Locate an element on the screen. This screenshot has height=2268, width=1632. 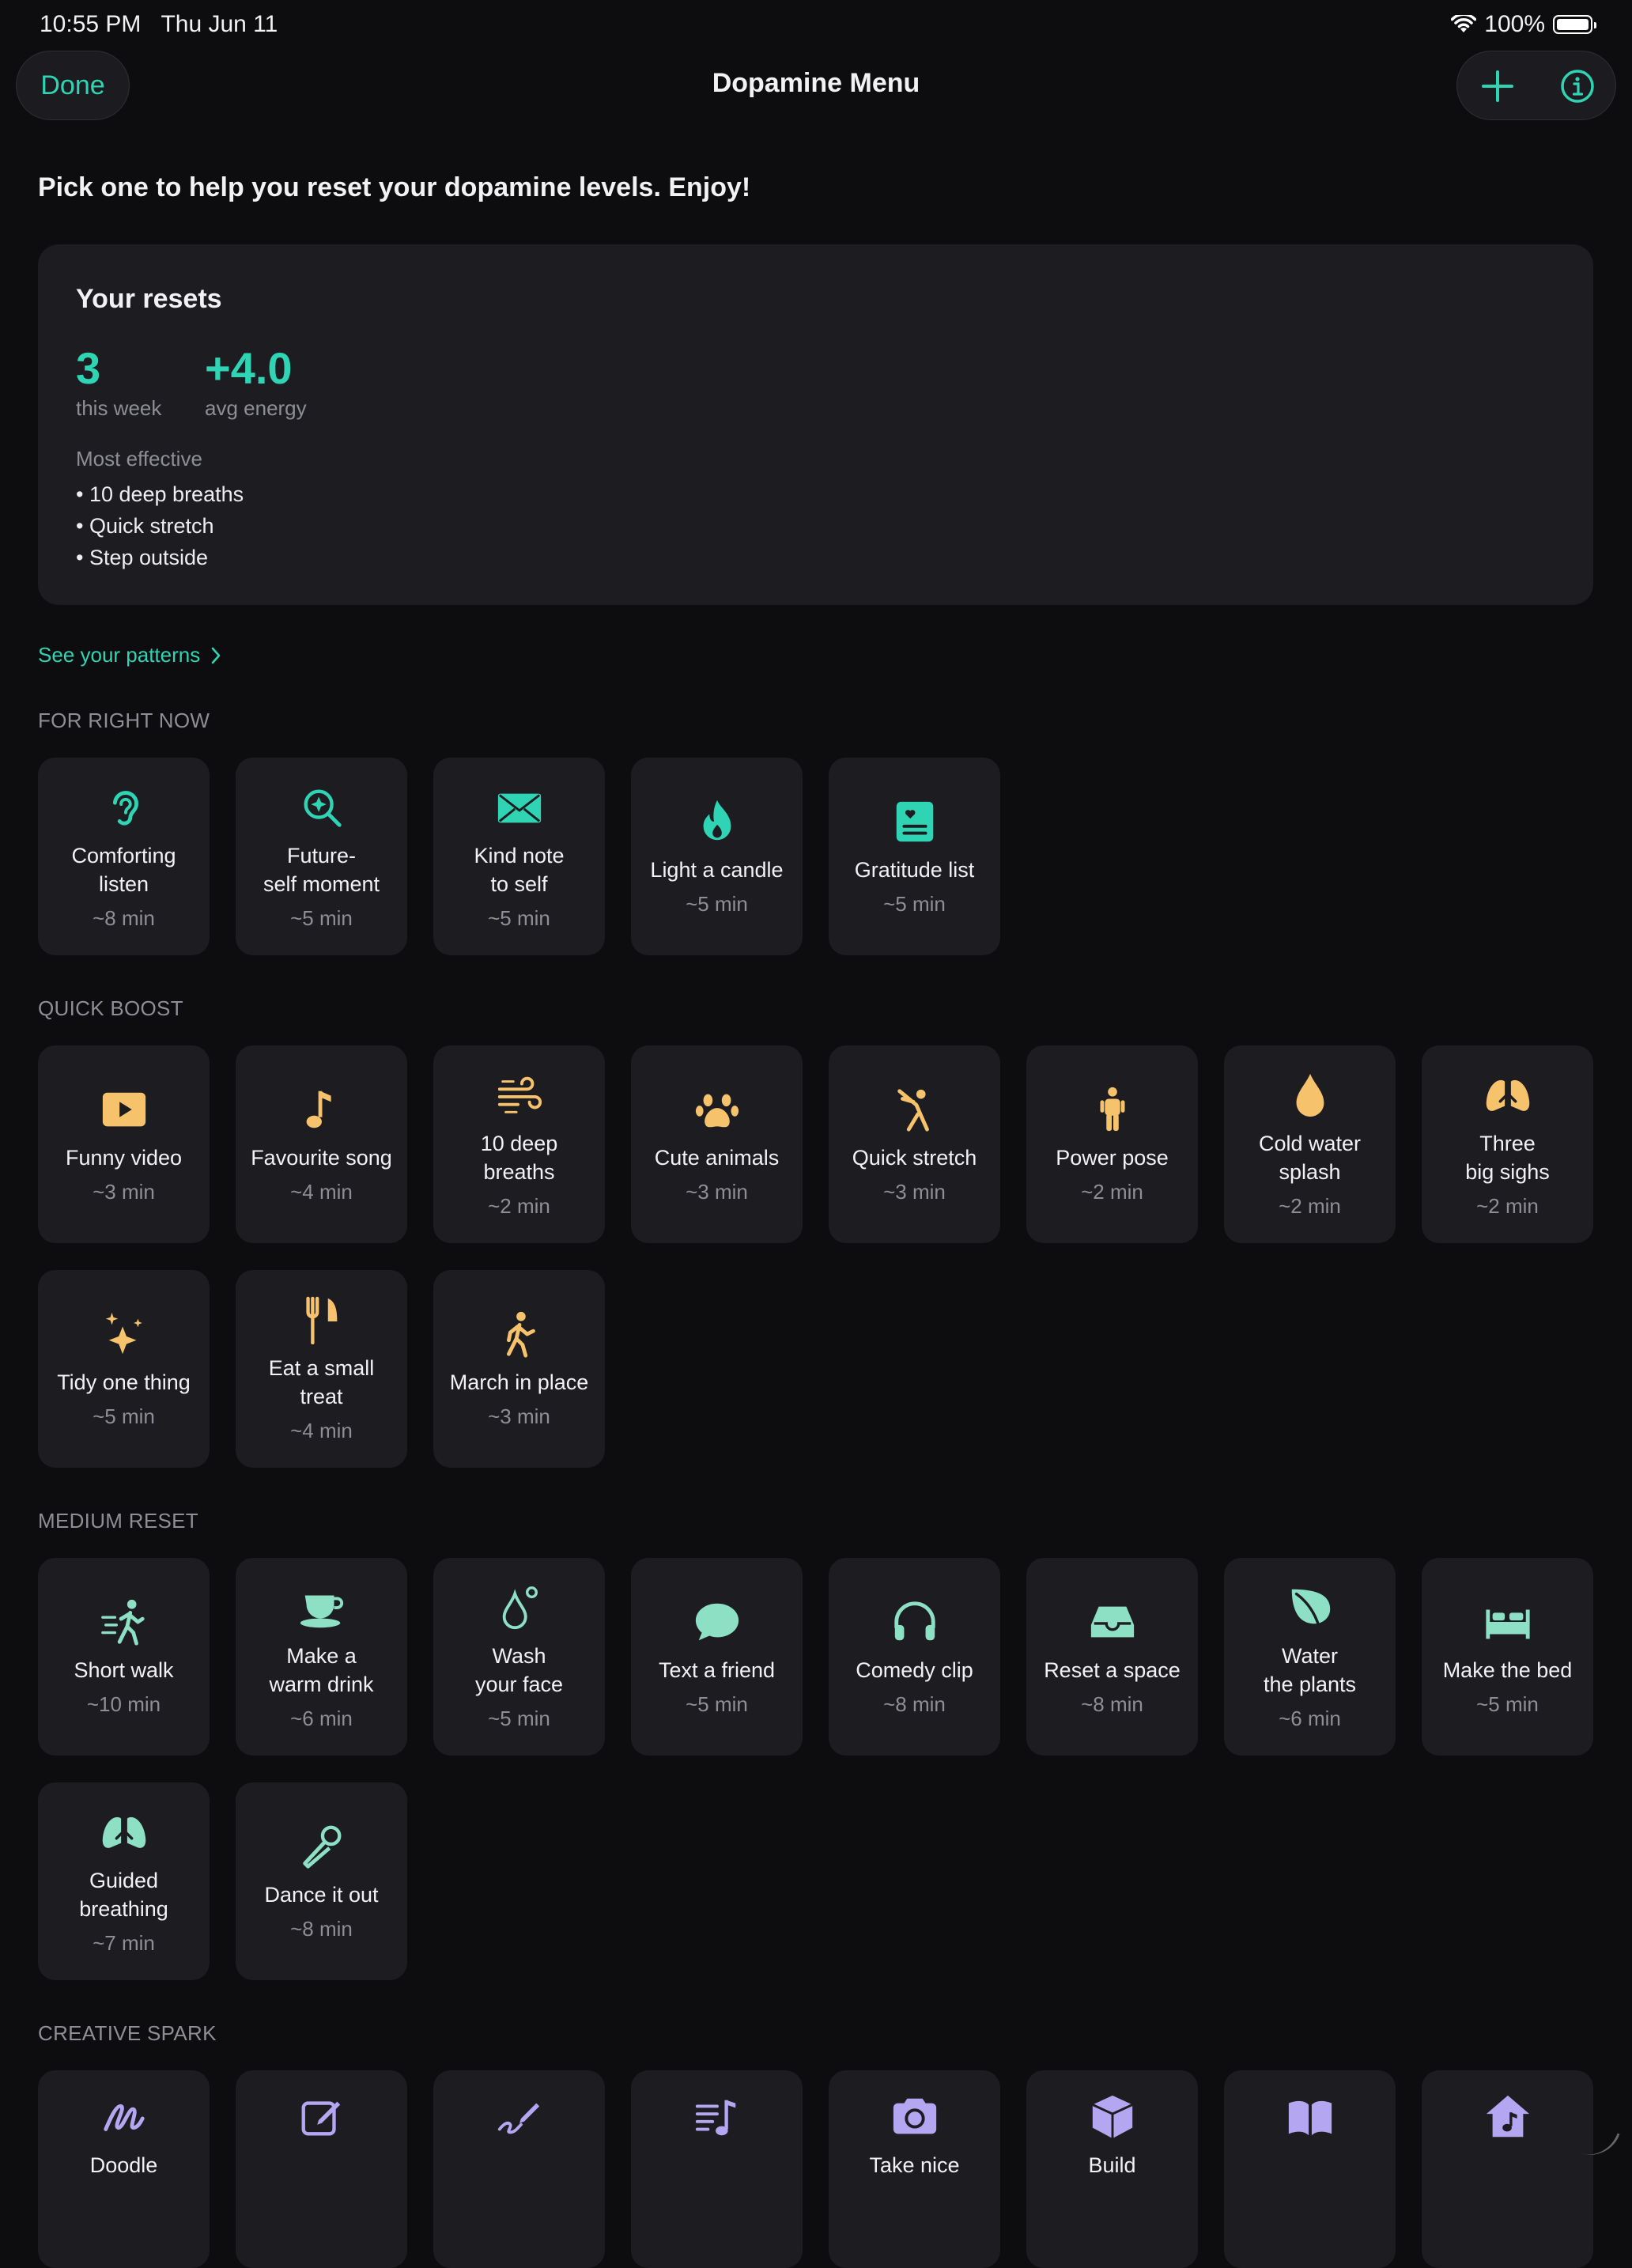
activity-card: Funny video ~3 min is located at coordinates (124, 1144).